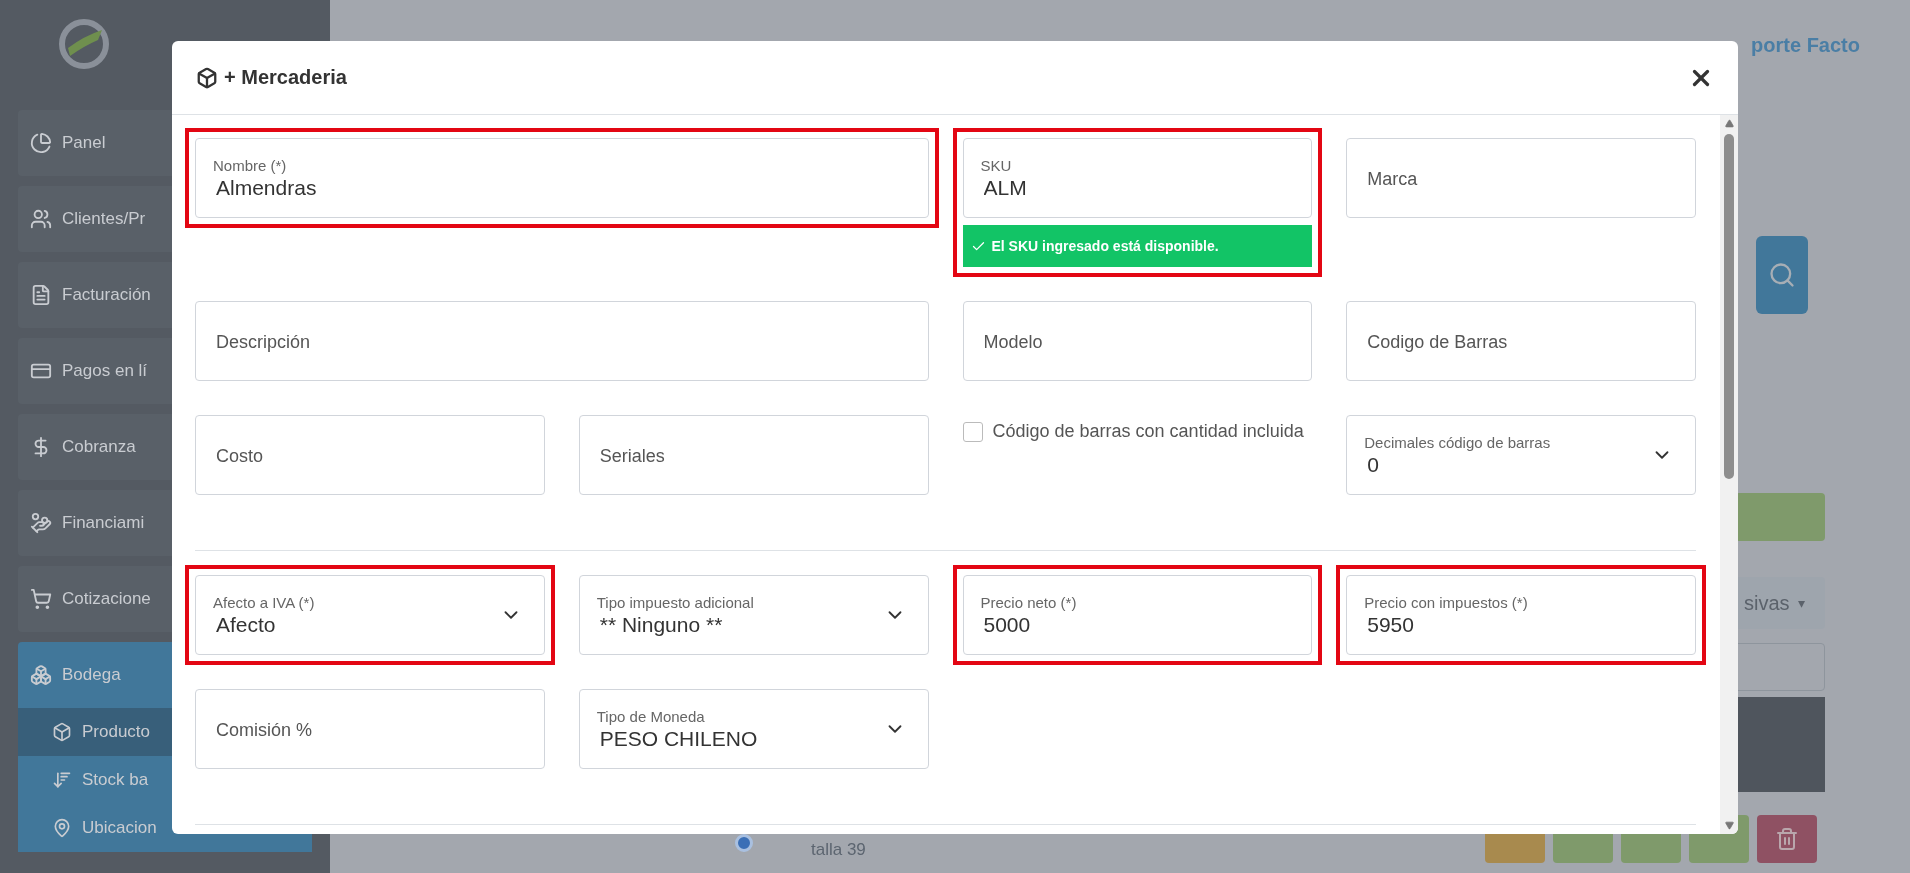  I want to click on text-field: SKU ALM, so click(1137, 178).